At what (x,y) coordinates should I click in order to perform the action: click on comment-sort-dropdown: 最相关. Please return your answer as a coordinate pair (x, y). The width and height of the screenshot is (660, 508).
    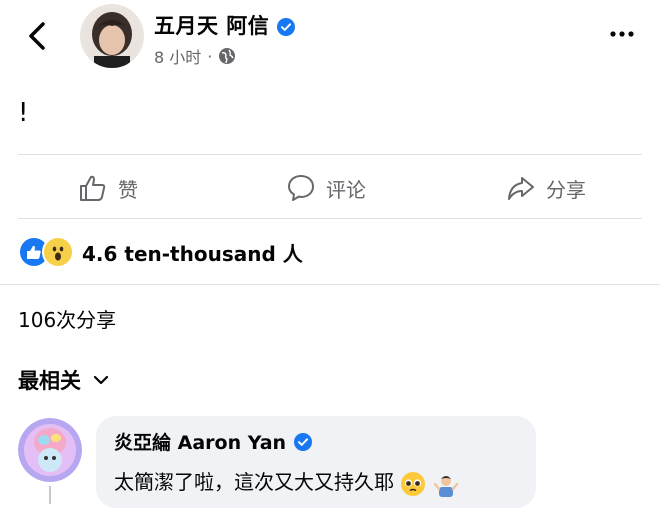
    Looking at the image, I should click on (63, 380).